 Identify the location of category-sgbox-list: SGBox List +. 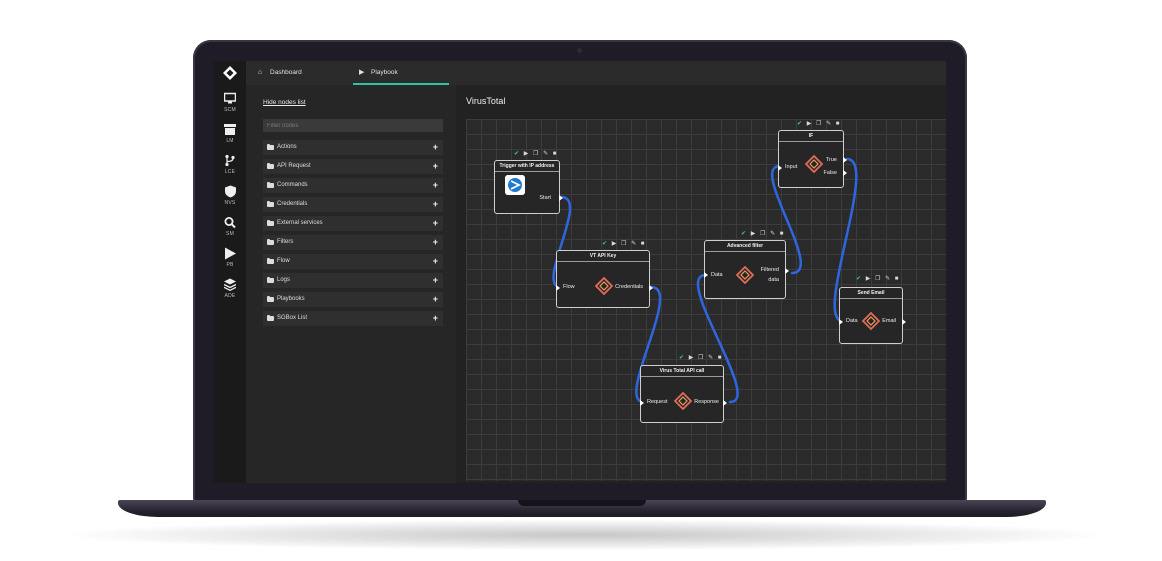
(353, 318).